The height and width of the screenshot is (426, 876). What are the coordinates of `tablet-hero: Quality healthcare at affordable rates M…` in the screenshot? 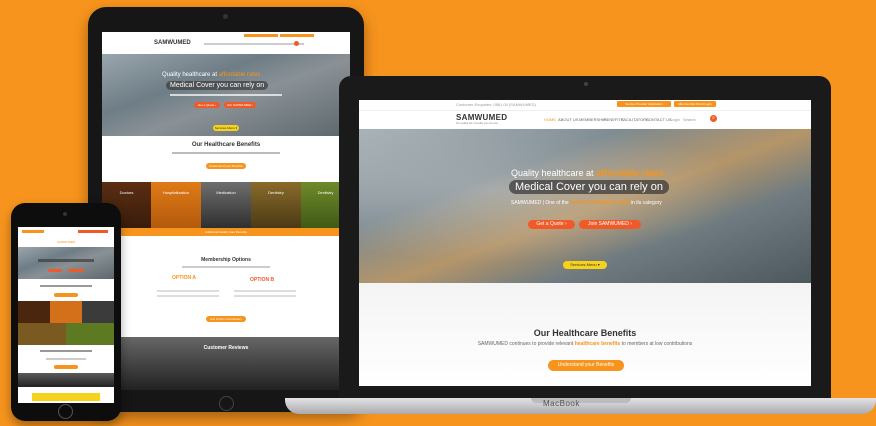 It's located at (226, 95).